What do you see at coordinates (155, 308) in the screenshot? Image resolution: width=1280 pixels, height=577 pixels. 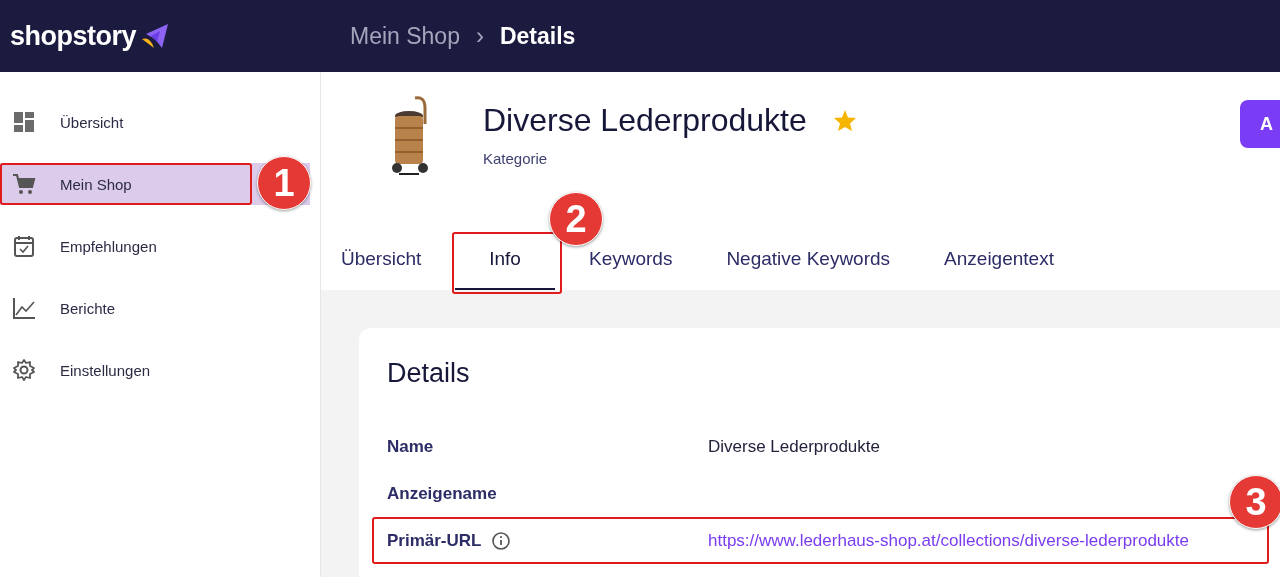 I see `sidebar-item: Berichte` at bounding box center [155, 308].